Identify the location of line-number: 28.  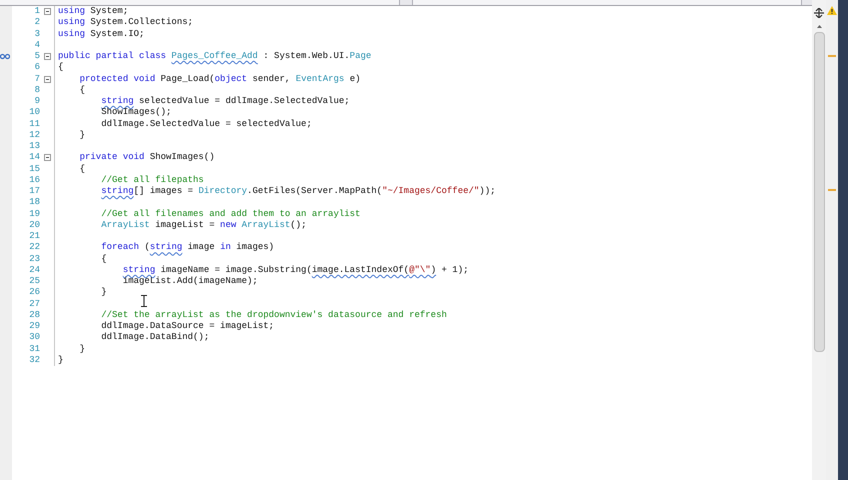
(34, 315).